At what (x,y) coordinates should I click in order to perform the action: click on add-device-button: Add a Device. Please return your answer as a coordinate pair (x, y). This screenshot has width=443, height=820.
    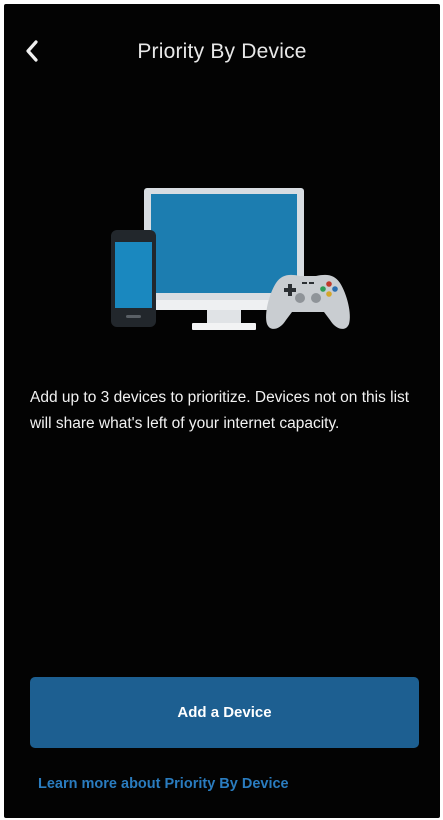
    Looking at the image, I should click on (224, 712).